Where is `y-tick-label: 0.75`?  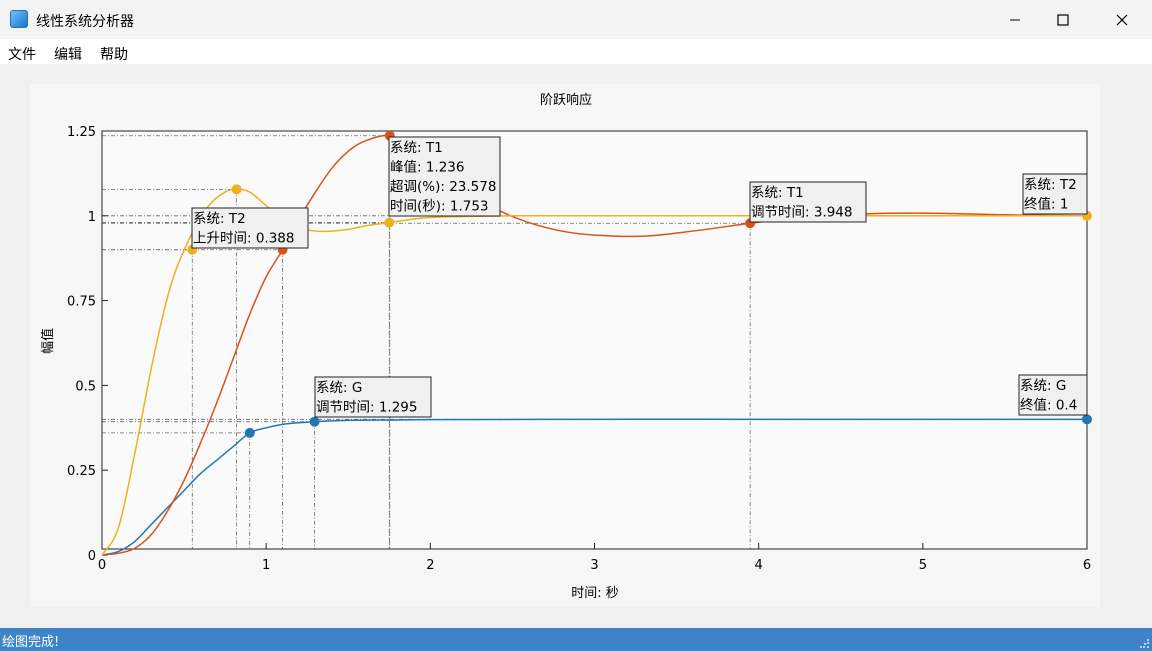
y-tick-label: 0.75 is located at coordinates (81, 302).